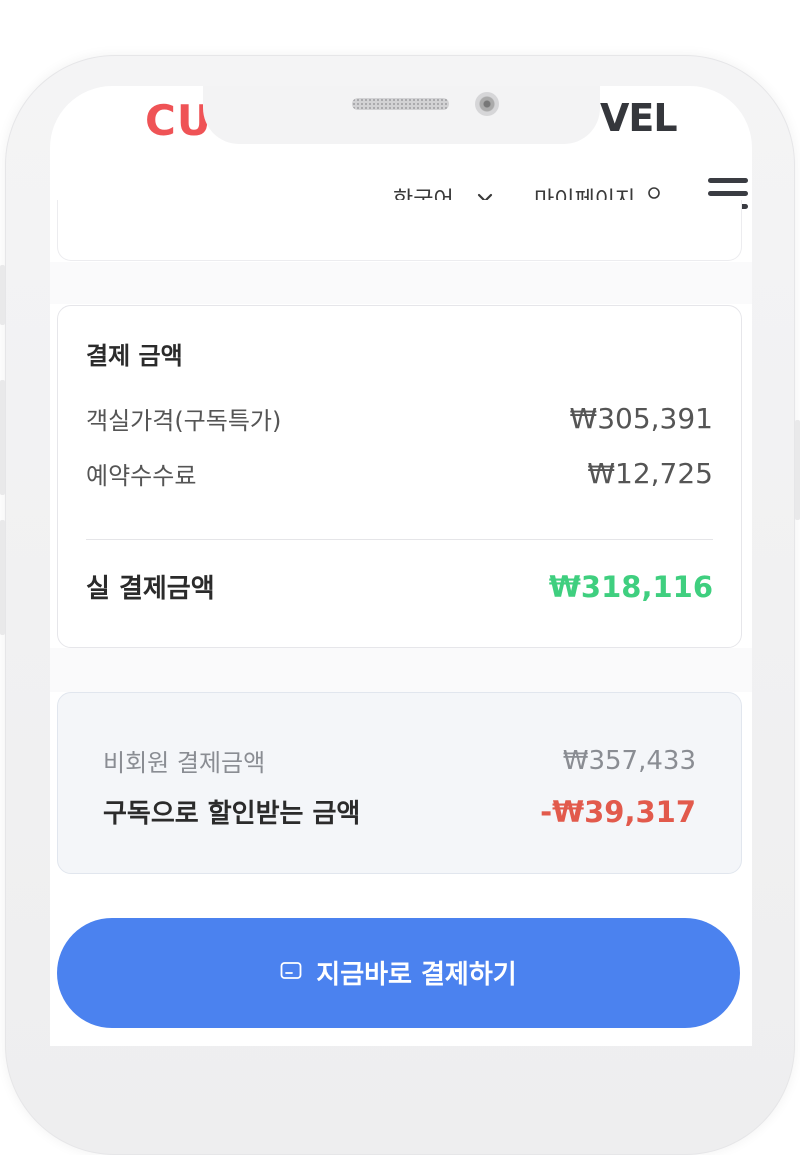 This screenshot has width=800, height=1155. I want to click on price-row: 예약수수료 ₩12,725, so click(399, 473).